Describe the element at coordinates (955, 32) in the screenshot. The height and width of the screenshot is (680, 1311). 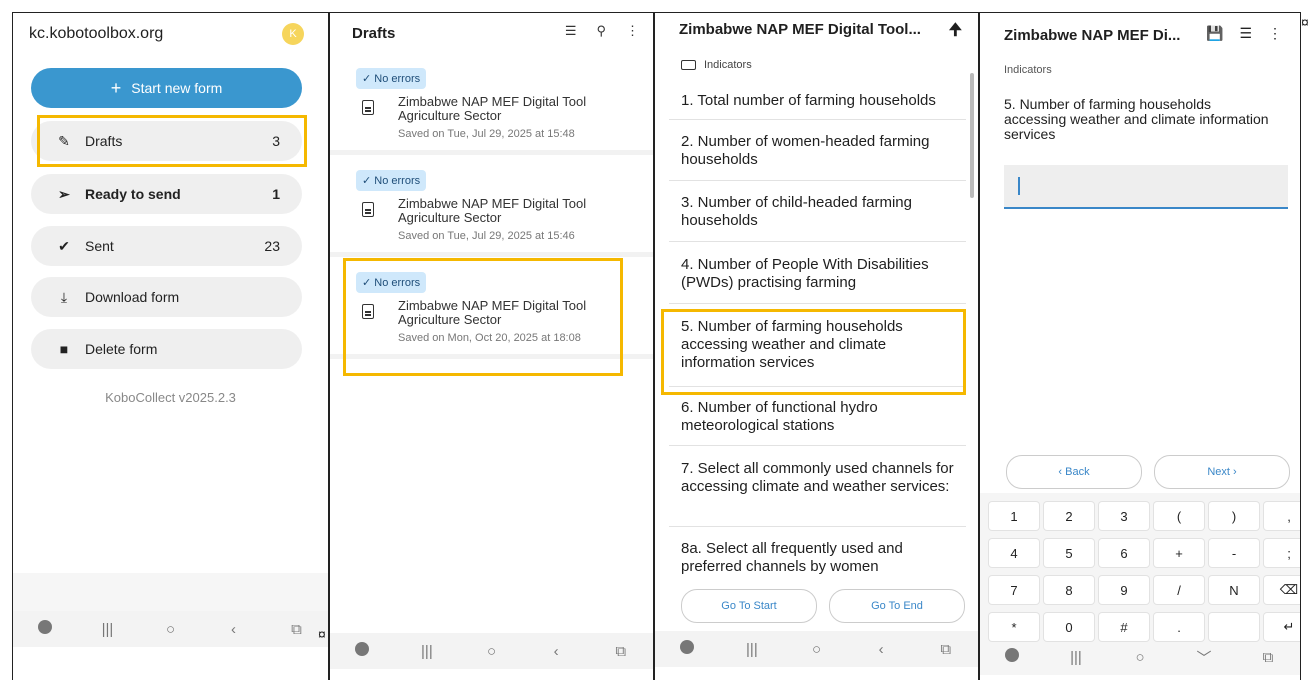
I see `arrow-up-icon: 🠉` at that location.